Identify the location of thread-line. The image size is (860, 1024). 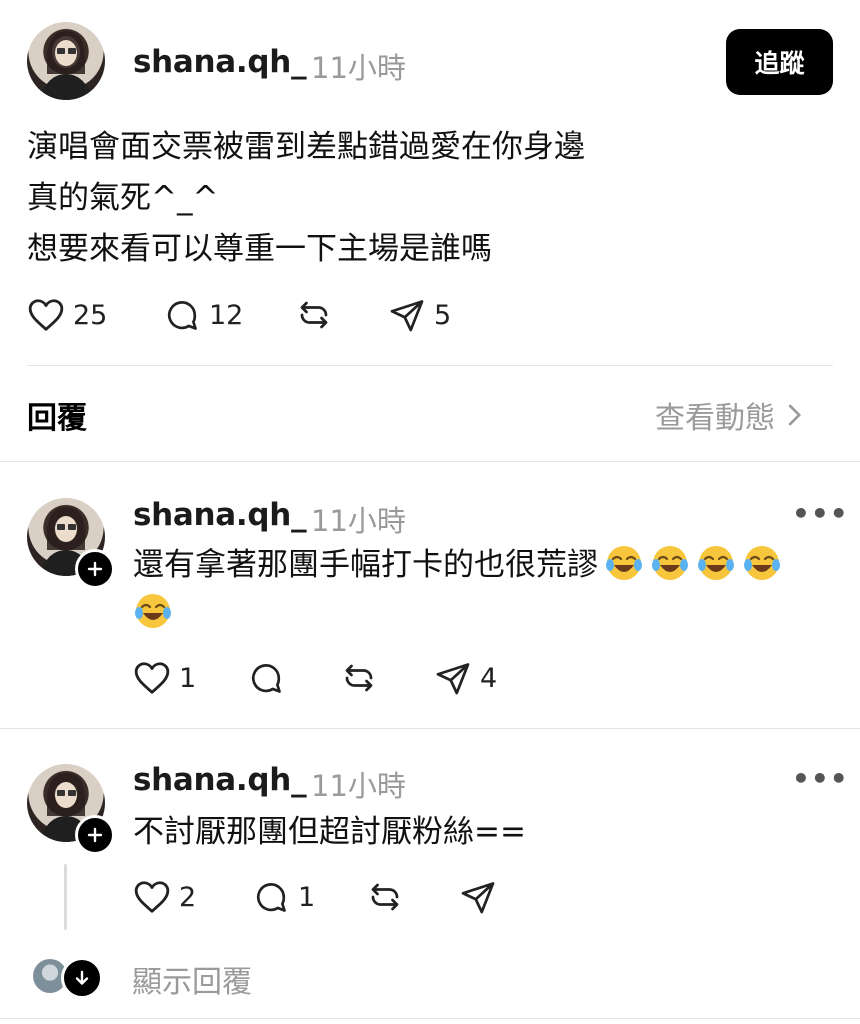
(65, 897).